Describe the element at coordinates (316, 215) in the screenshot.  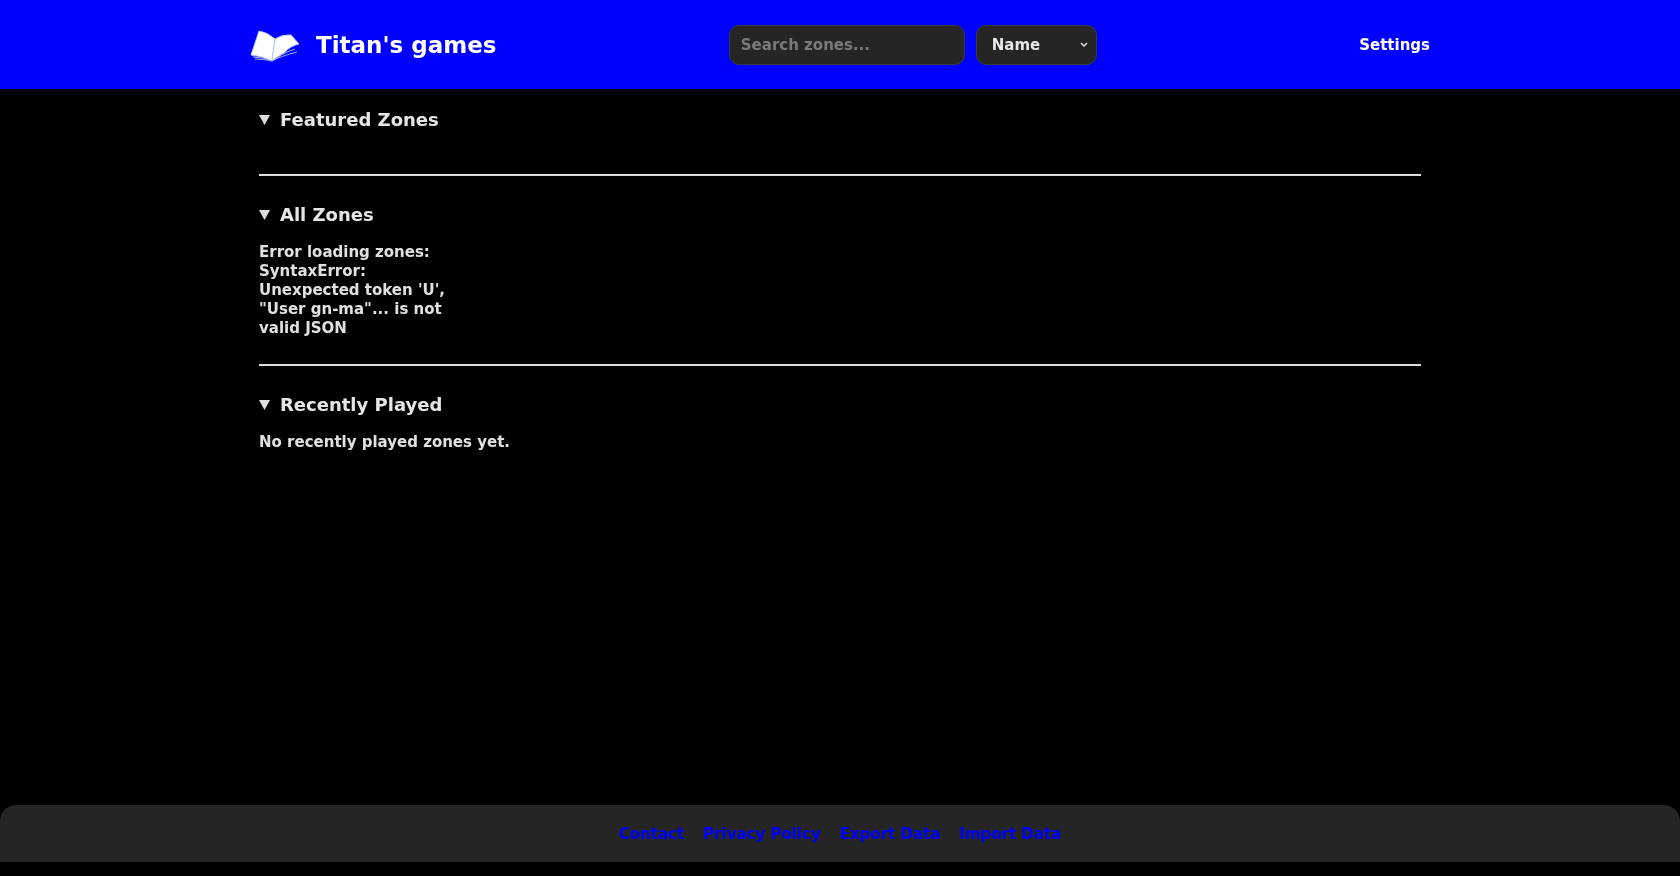
I see `section-toggle: All Zones` at that location.